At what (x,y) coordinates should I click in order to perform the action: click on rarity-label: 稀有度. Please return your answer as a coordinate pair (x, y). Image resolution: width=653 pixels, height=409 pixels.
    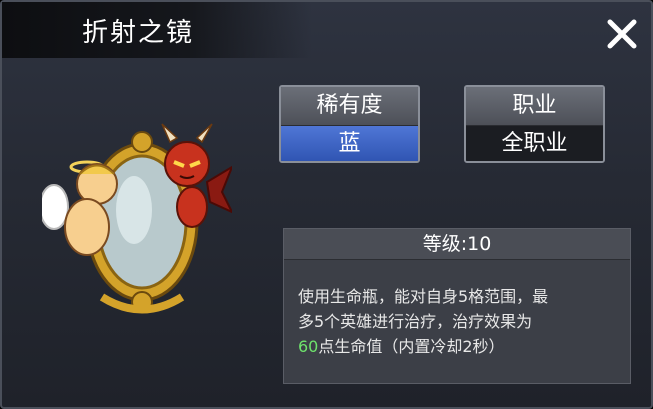
    Looking at the image, I should click on (349, 106).